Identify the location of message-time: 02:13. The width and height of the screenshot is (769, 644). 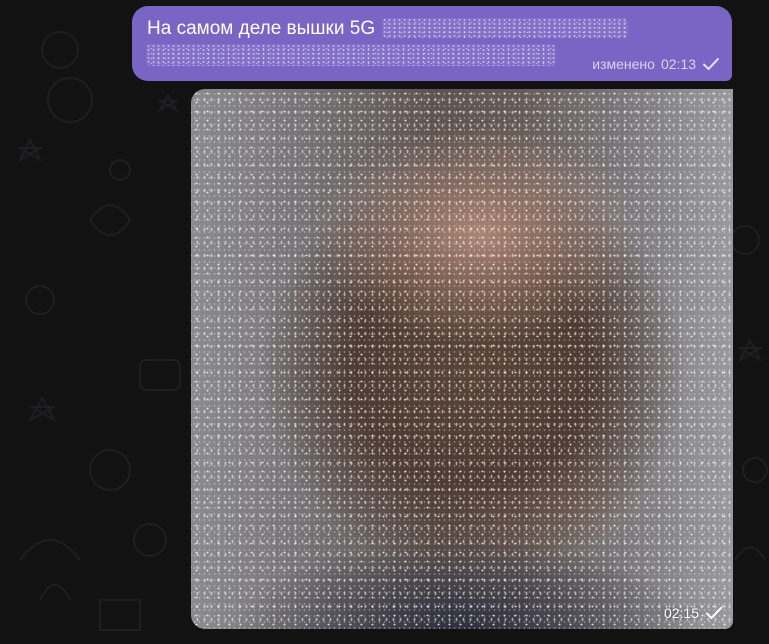
(678, 64).